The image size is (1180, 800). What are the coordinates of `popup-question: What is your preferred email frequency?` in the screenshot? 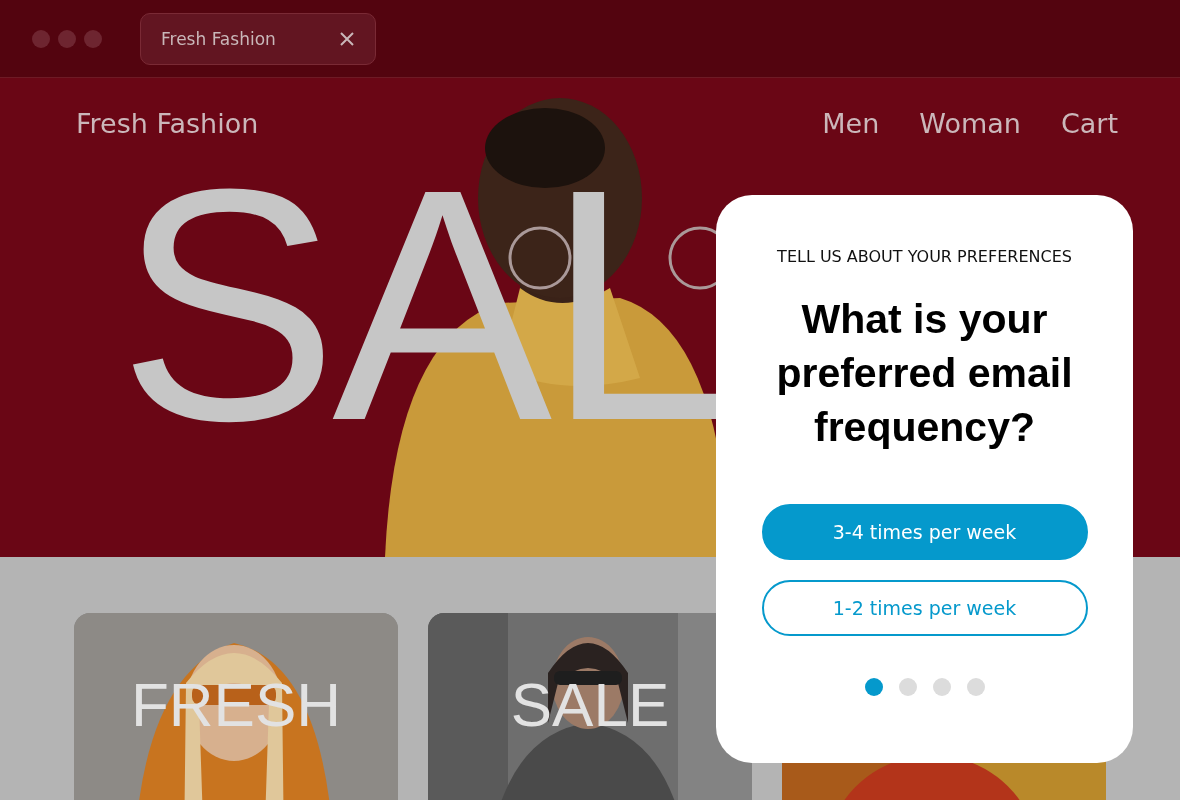 It's located at (924, 373).